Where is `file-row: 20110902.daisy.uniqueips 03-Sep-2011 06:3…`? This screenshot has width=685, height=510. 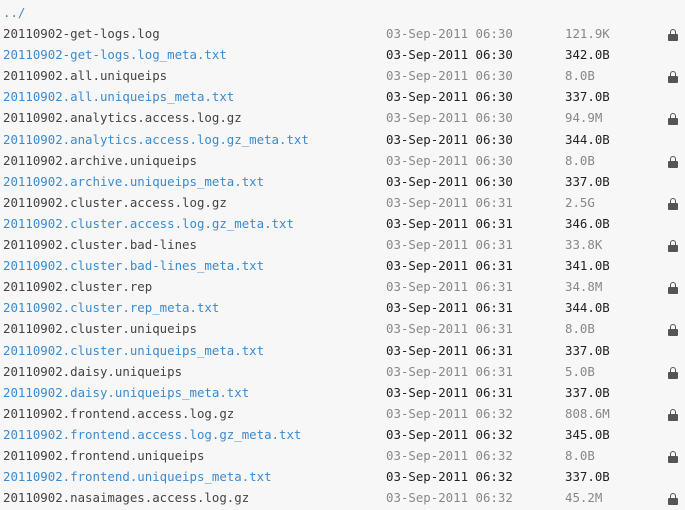
file-row: 20110902.daisy.uniqueips 03-Sep-2011 06:3… is located at coordinates (342, 371).